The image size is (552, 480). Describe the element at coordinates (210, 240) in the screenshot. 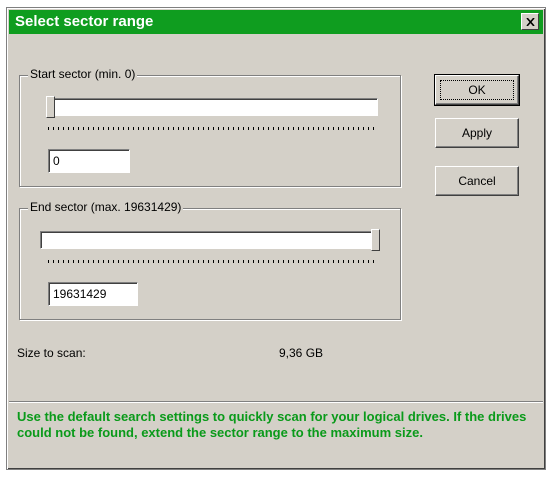

I see `end-sector-slider` at that location.